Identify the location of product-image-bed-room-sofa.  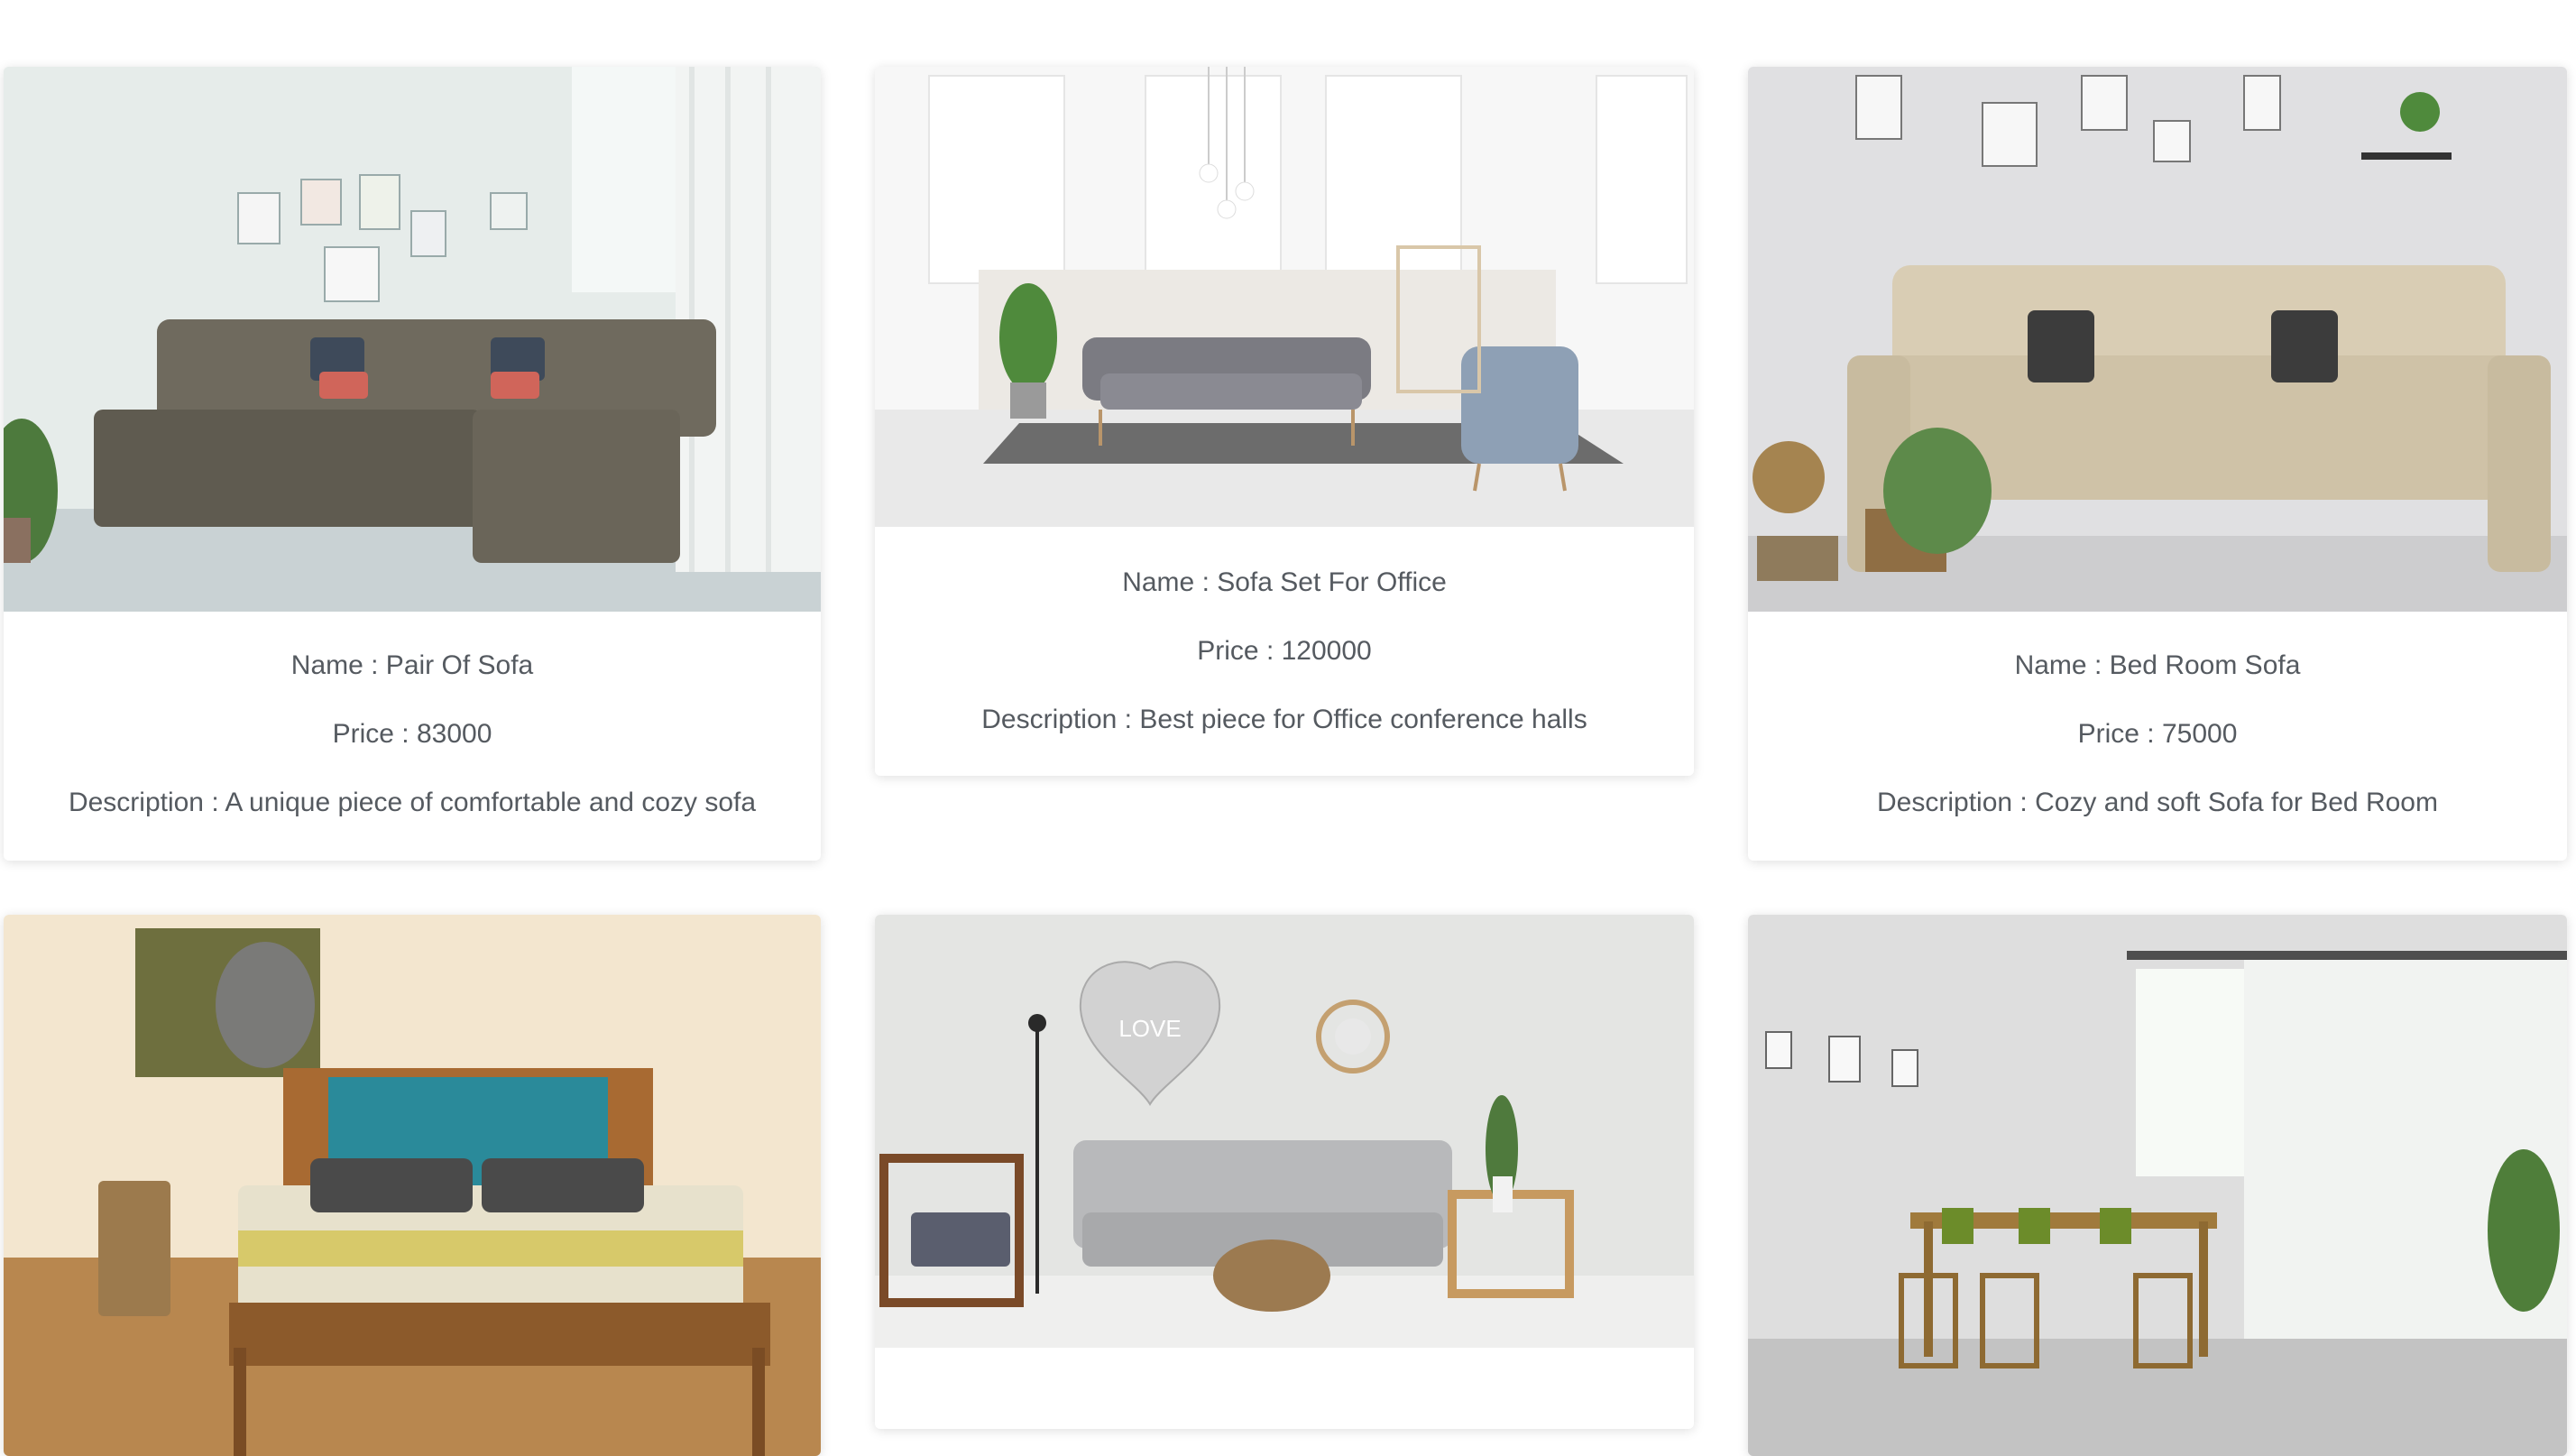
(2157, 339).